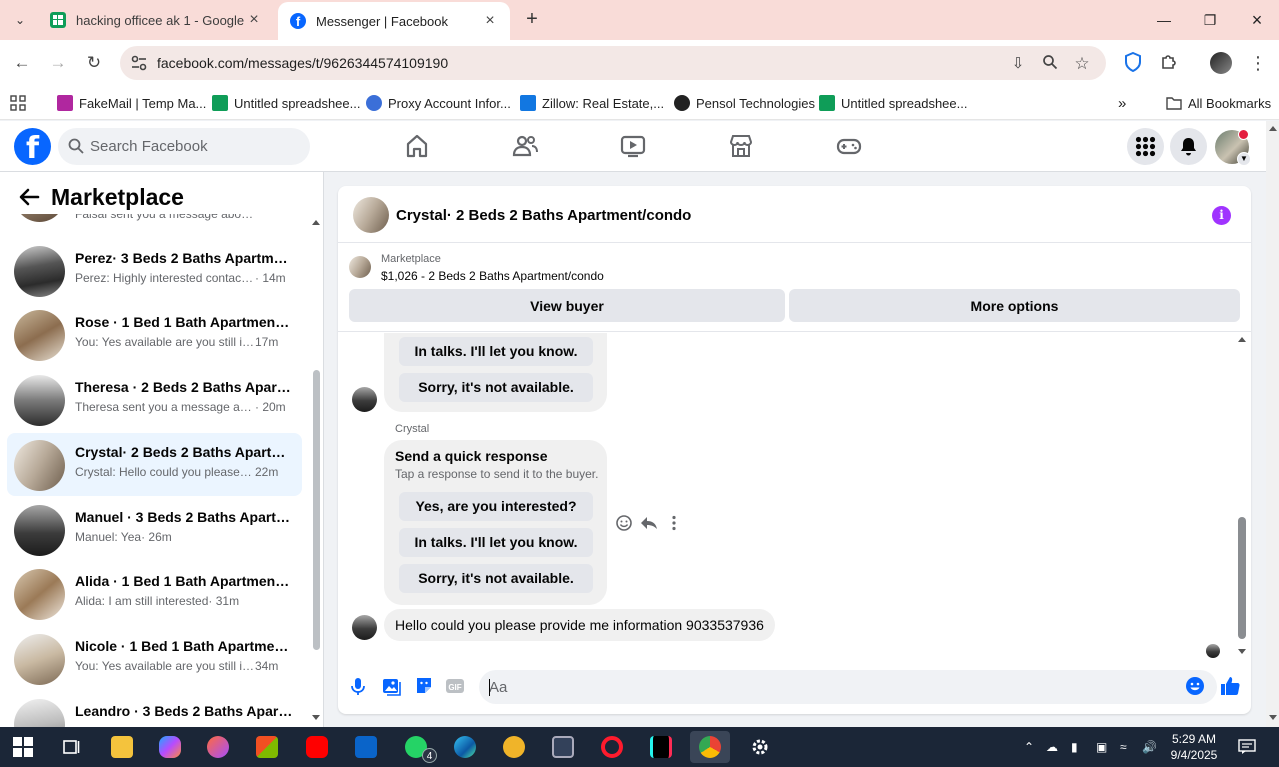 The width and height of the screenshot is (1279, 767). Describe the element at coordinates (32, 146) in the screenshot. I see `facebook-logo: f` at that location.